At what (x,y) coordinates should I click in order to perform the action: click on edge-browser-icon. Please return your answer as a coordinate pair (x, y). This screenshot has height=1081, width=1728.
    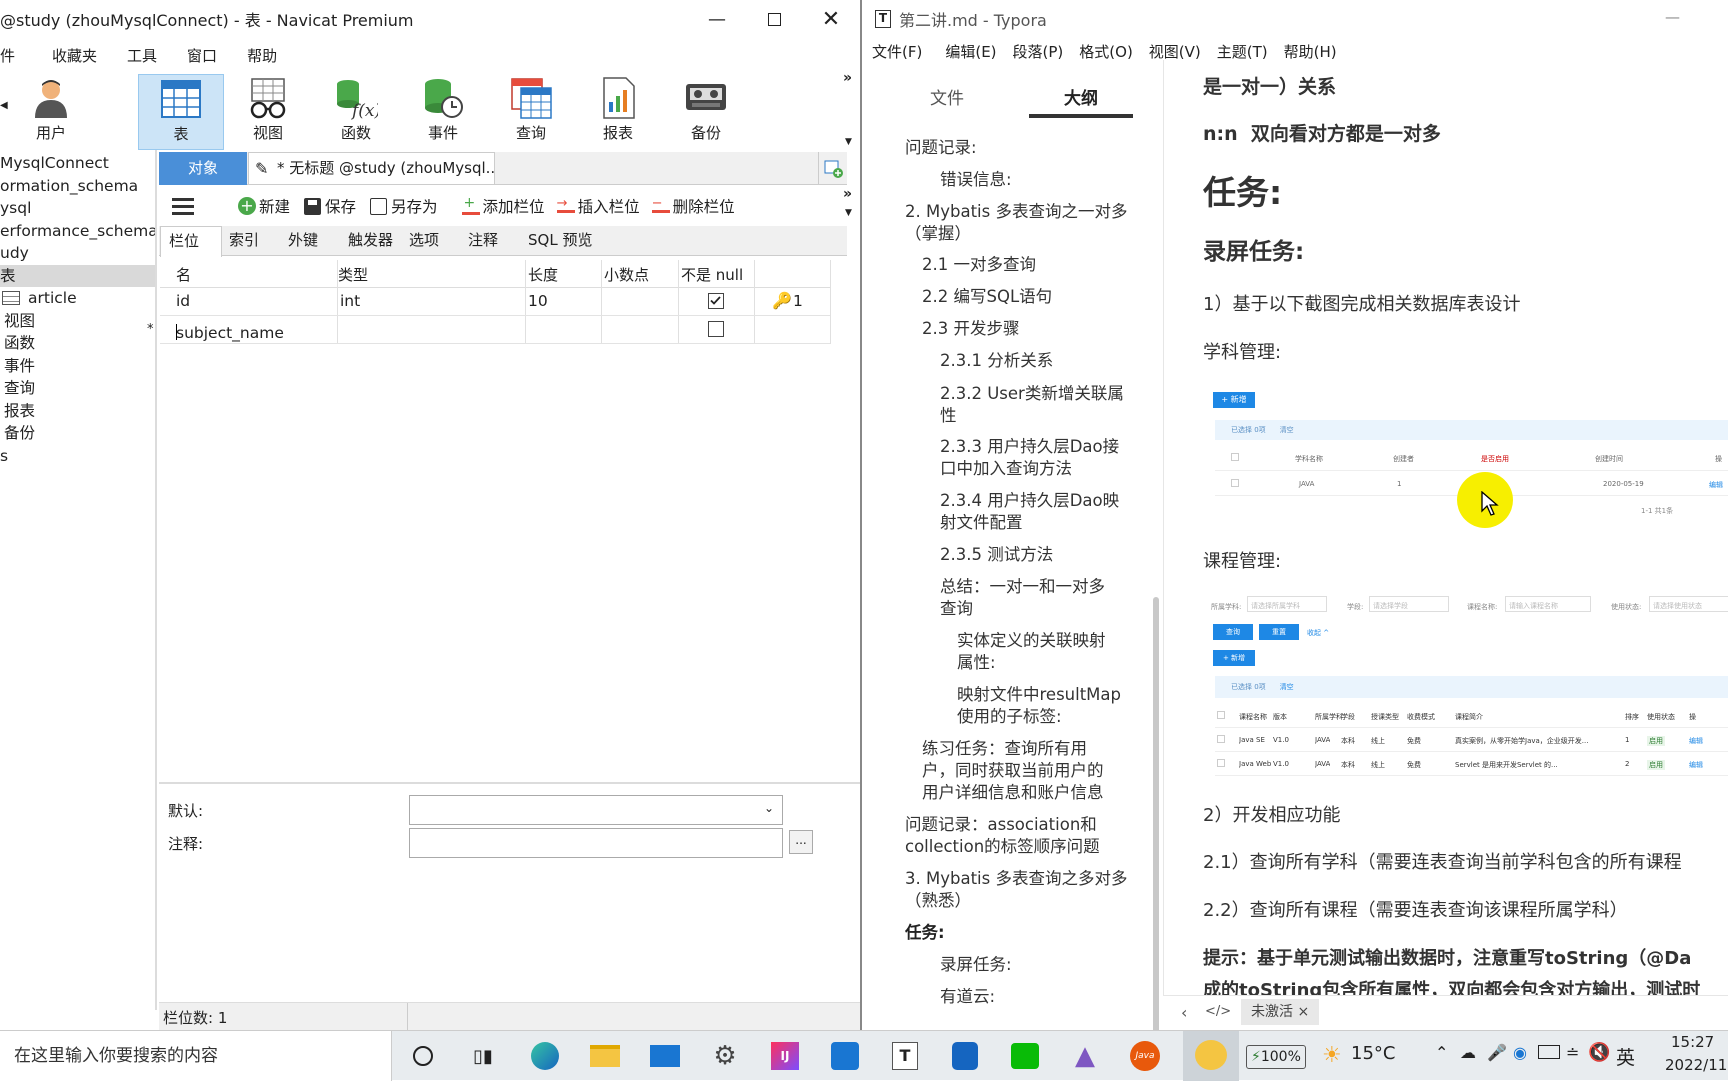
    Looking at the image, I should click on (545, 1056).